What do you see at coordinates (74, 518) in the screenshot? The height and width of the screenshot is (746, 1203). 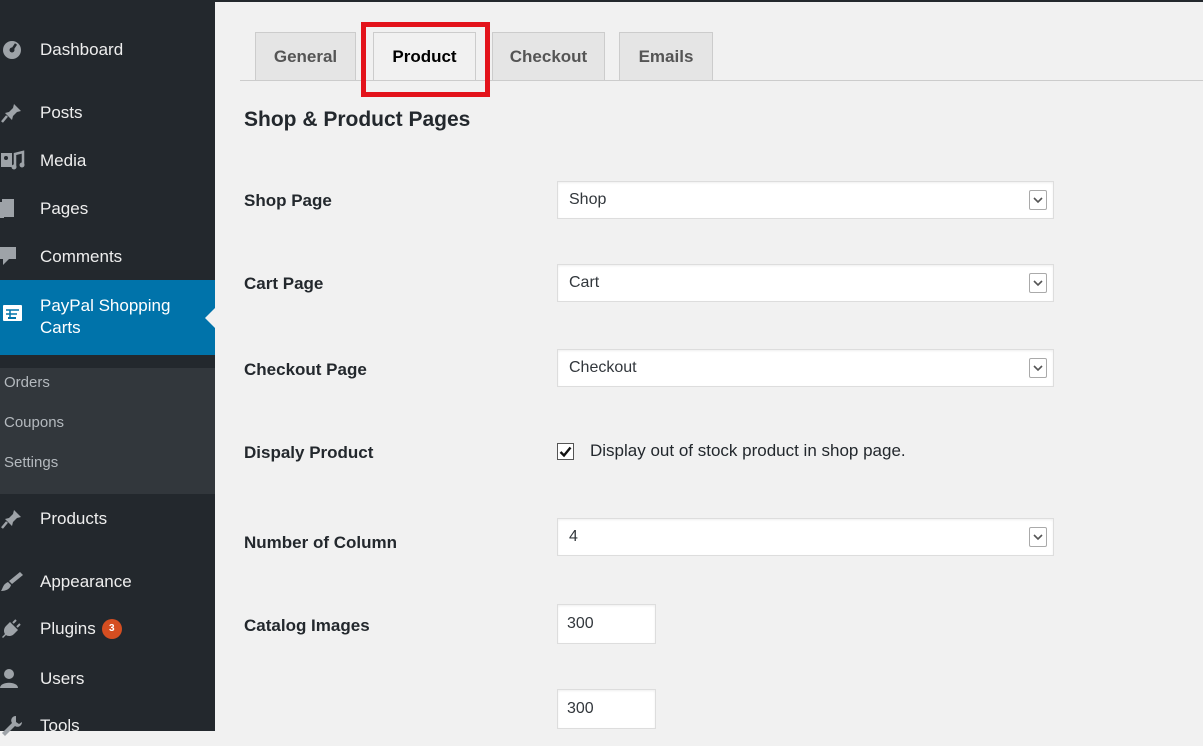 I see `sidebar-item-label: Products` at bounding box center [74, 518].